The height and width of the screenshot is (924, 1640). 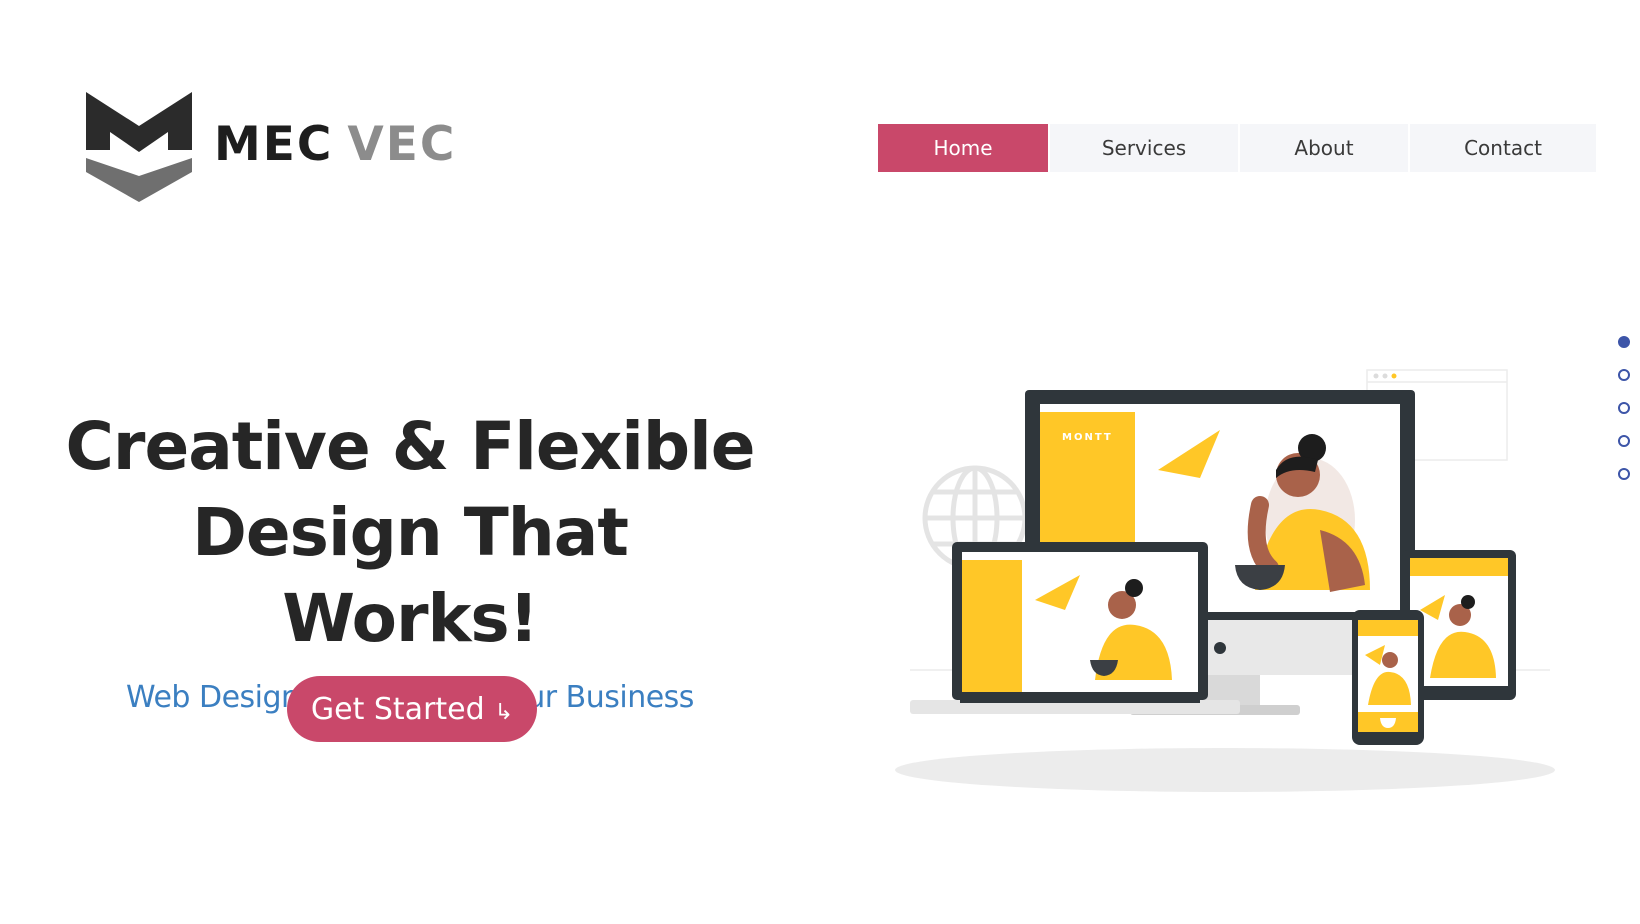 I want to click on get-started-label: Get Started, so click(x=397, y=709).